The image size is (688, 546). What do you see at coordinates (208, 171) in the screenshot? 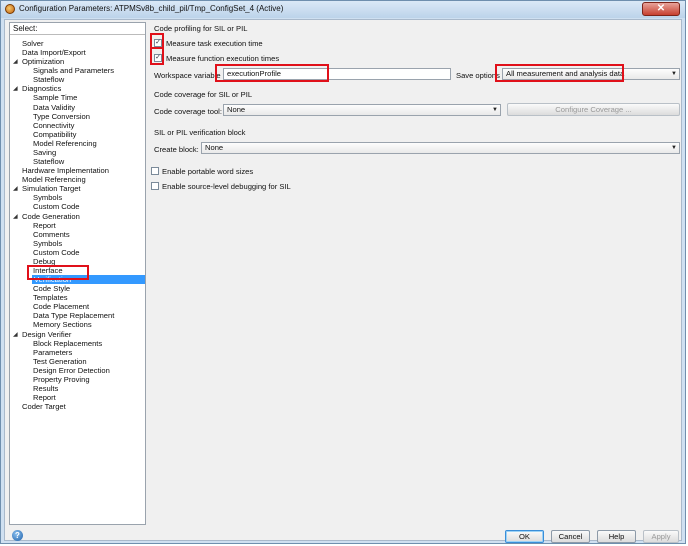
I see `portable-word-sizes-label: Enable portable word sizes` at bounding box center [208, 171].